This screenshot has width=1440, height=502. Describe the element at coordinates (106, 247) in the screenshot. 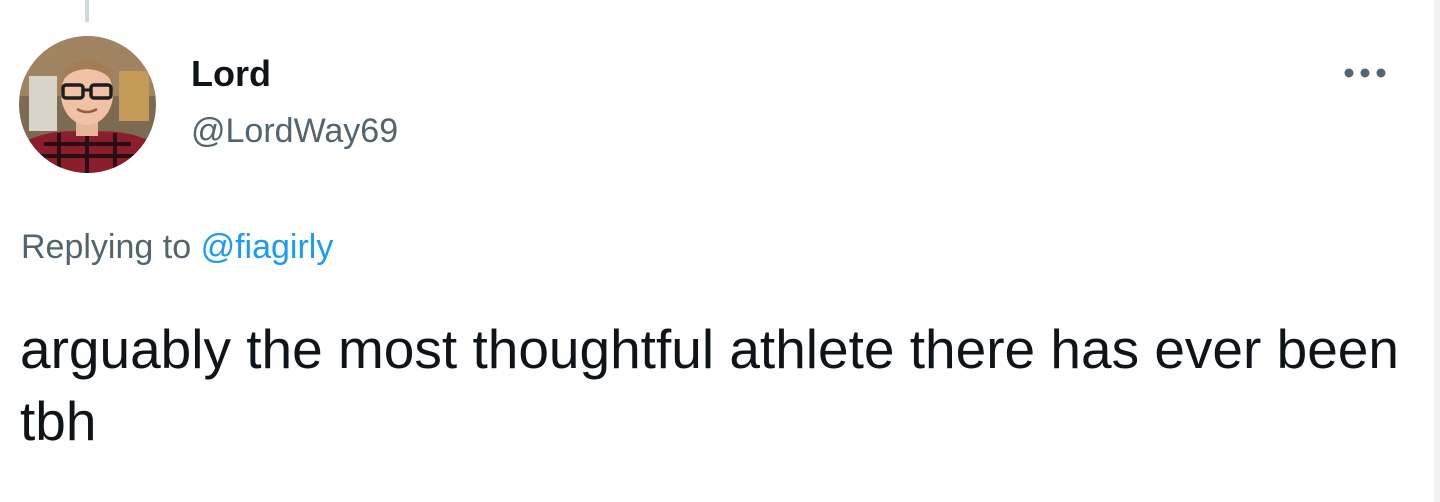

I see `replying-to-label: Replying to` at that location.